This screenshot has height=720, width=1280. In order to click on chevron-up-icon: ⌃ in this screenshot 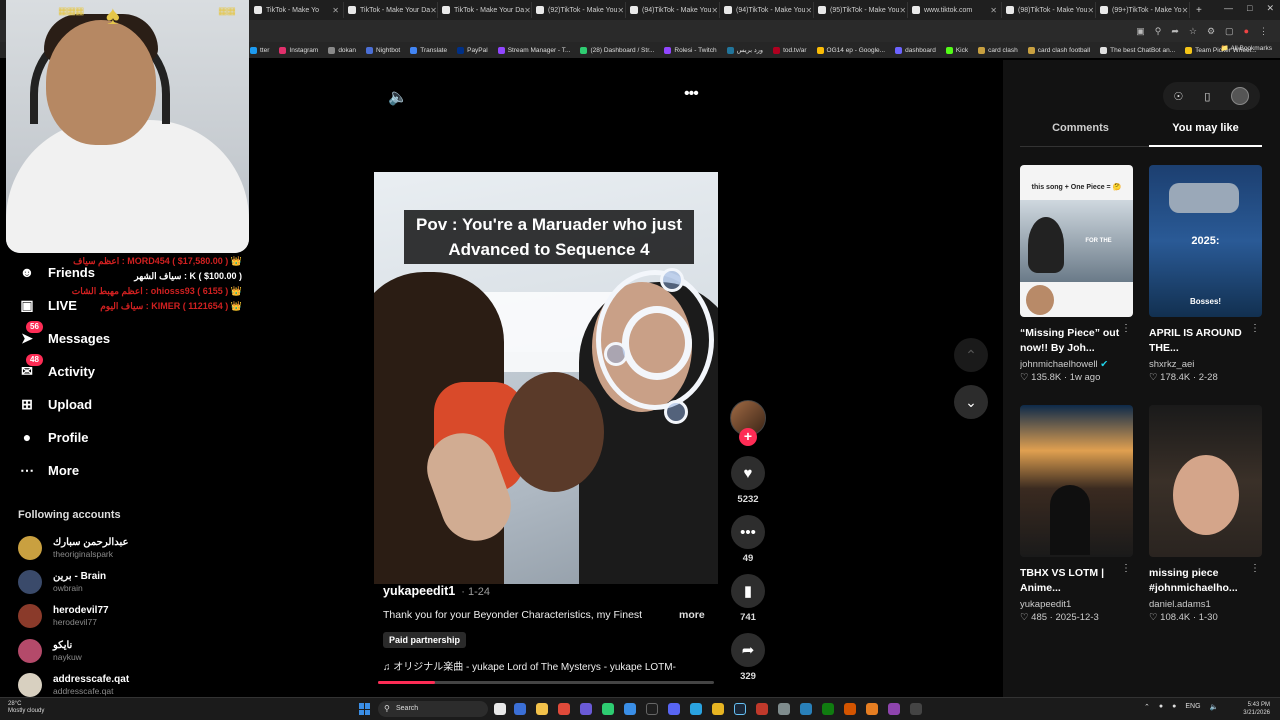, I will do `click(1147, 707)`.